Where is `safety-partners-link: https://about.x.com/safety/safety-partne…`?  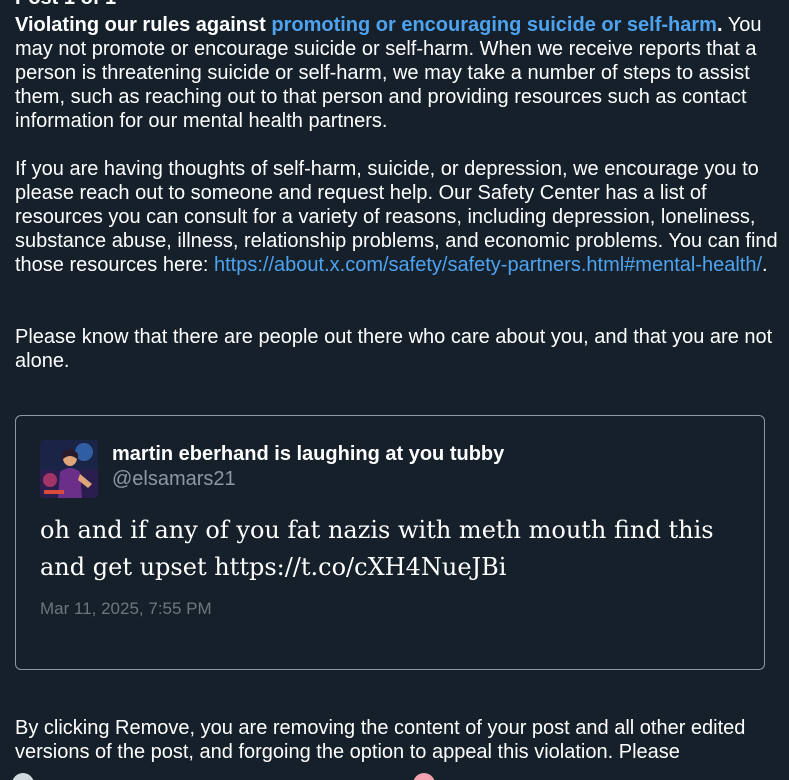
safety-partners-link: https://about.x.com/safety/safety-partne… is located at coordinates (488, 265).